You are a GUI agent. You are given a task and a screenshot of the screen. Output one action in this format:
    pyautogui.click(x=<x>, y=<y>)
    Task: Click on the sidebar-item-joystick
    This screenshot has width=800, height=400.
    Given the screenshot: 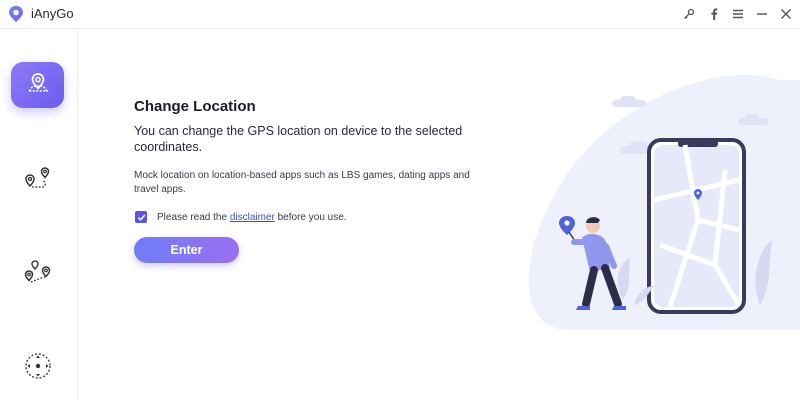 What is the action you would take?
    pyautogui.click(x=37, y=366)
    